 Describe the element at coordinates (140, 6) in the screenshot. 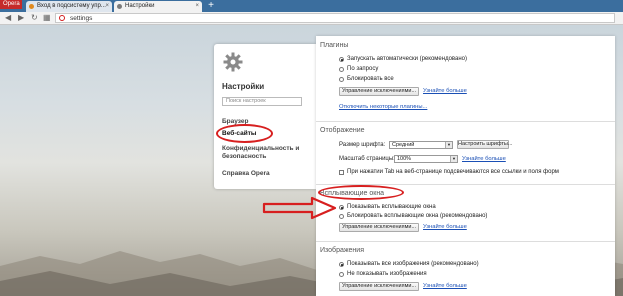

I see `tab-label: Настройки` at that location.